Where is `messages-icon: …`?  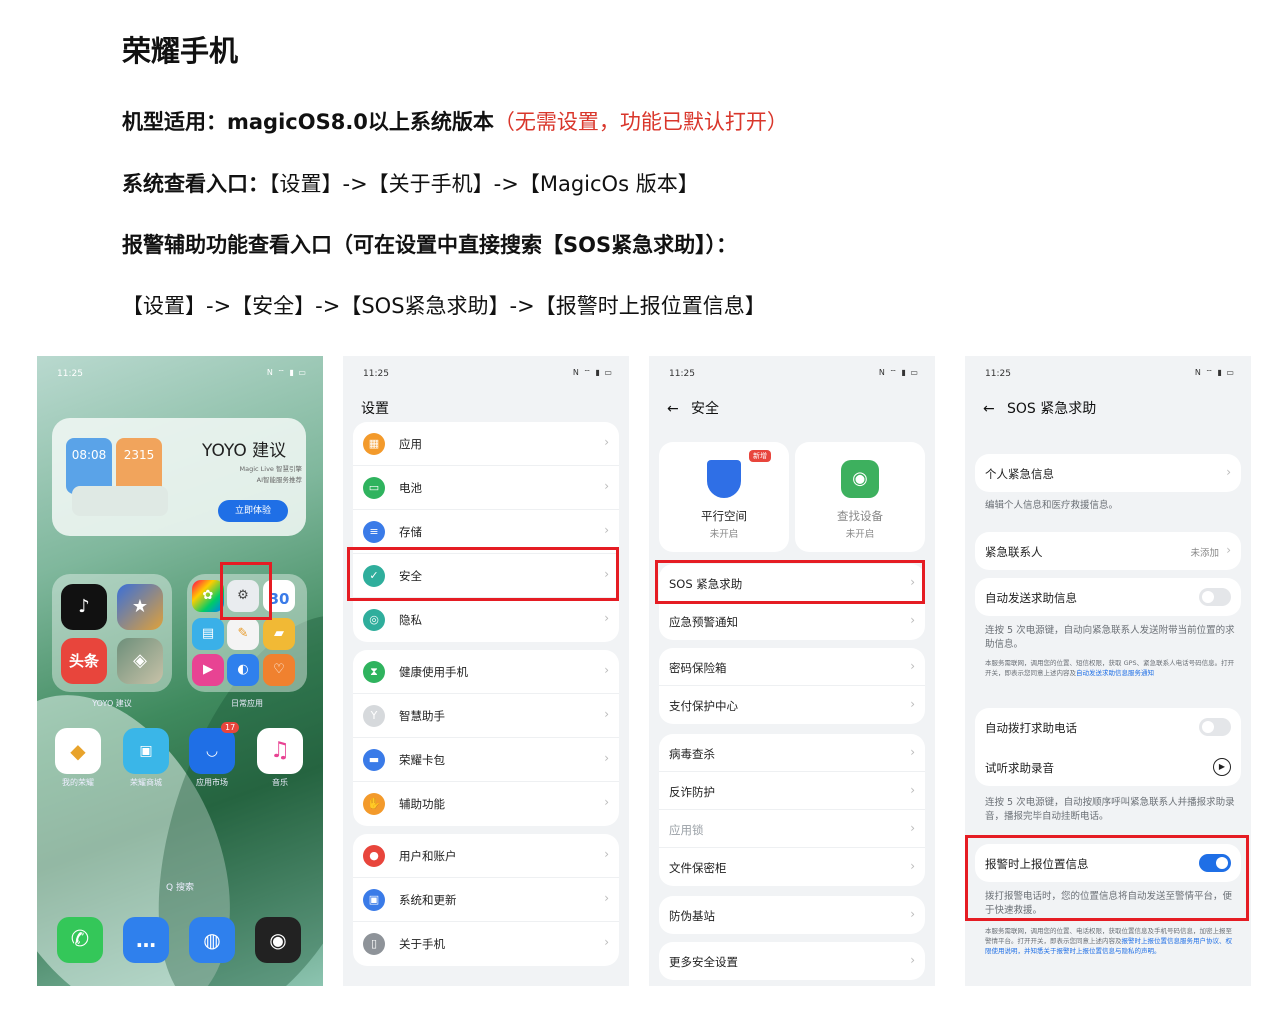 messages-icon: … is located at coordinates (146, 940).